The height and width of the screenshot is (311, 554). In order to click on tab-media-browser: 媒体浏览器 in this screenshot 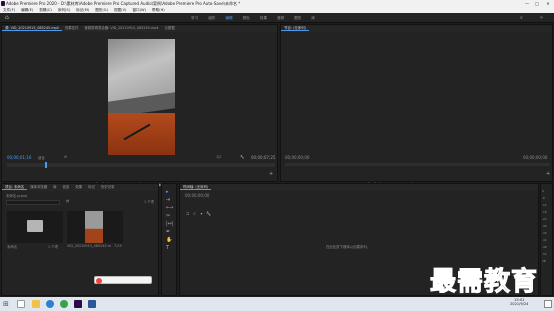, I will do `click(38, 187)`.